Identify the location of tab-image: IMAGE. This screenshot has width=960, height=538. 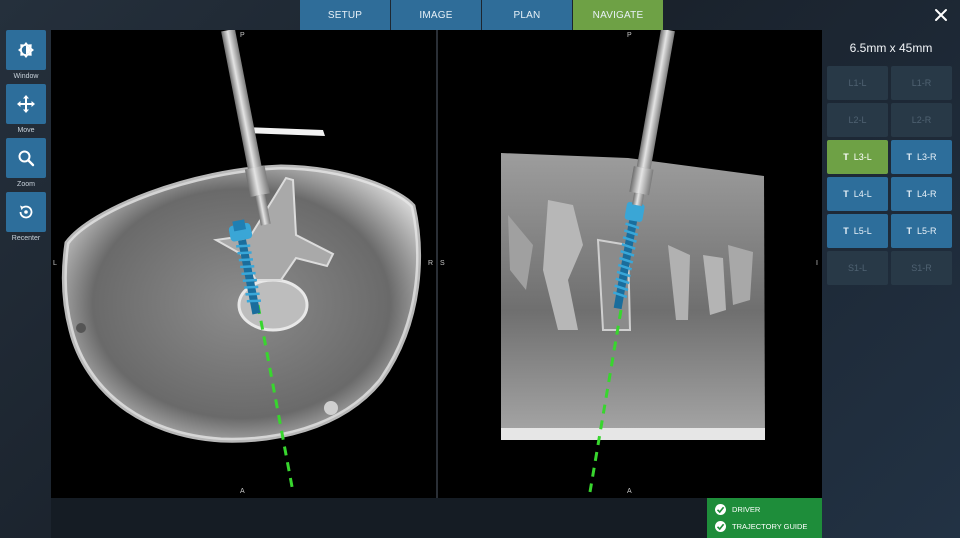
(436, 15).